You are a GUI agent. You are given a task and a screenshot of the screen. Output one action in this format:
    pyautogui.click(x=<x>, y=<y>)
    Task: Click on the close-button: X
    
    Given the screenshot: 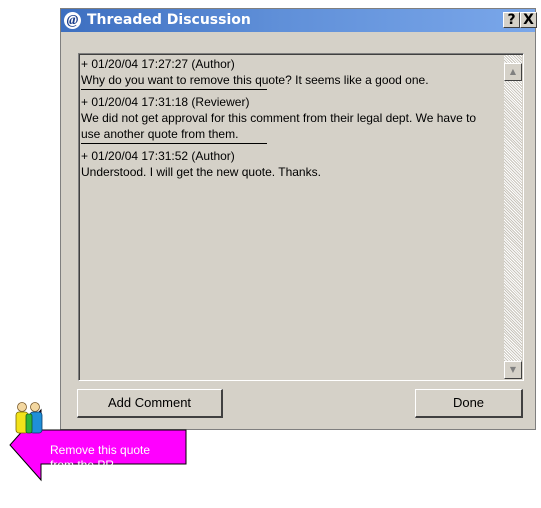 What is the action you would take?
    pyautogui.click(x=528, y=20)
    